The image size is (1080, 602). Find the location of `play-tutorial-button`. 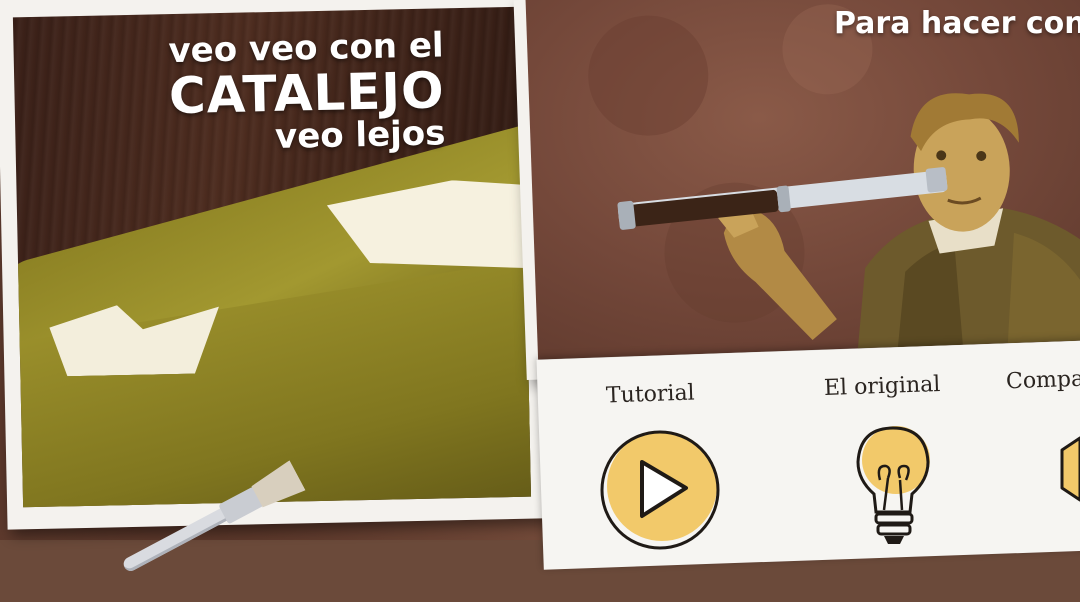

play-tutorial-button is located at coordinates (659, 489).